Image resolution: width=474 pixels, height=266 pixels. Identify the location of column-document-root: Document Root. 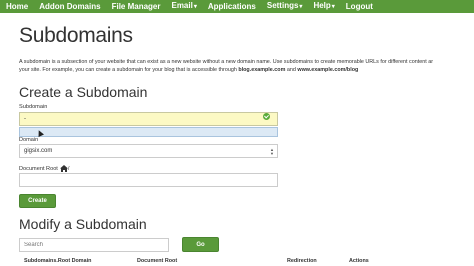
(157, 261).